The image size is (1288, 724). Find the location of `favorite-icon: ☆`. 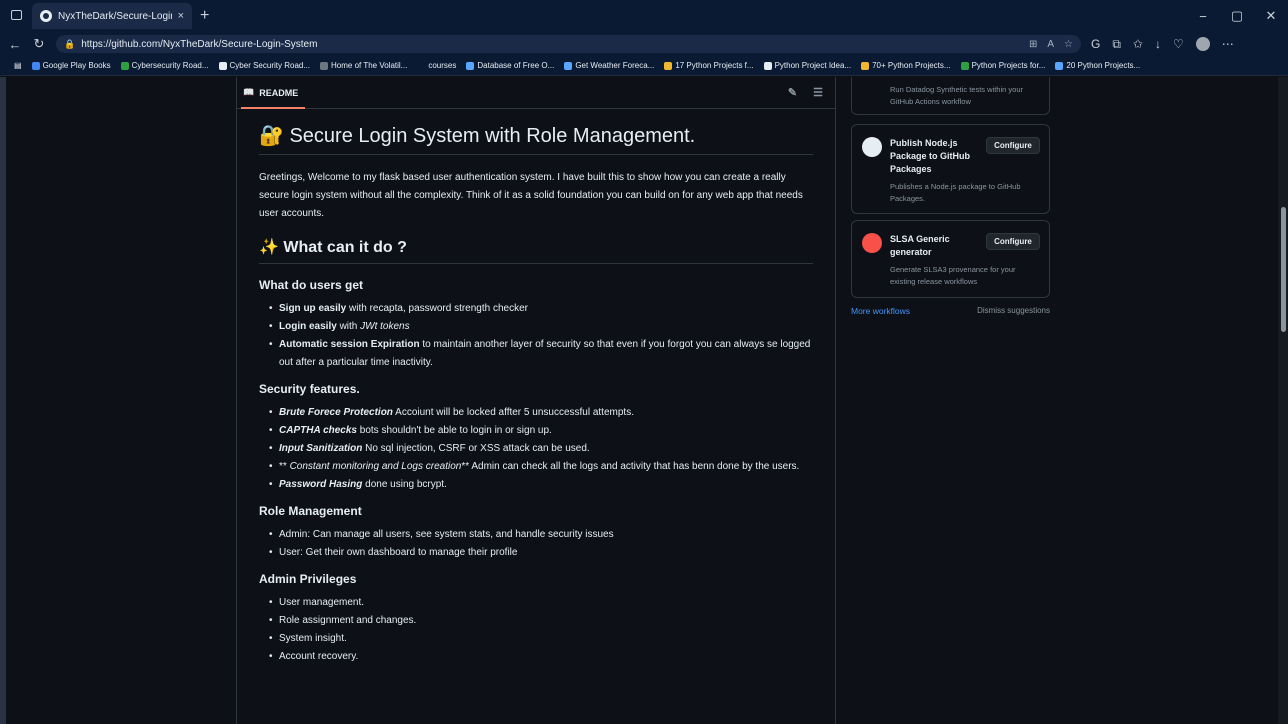

favorite-icon: ☆ is located at coordinates (1068, 44).